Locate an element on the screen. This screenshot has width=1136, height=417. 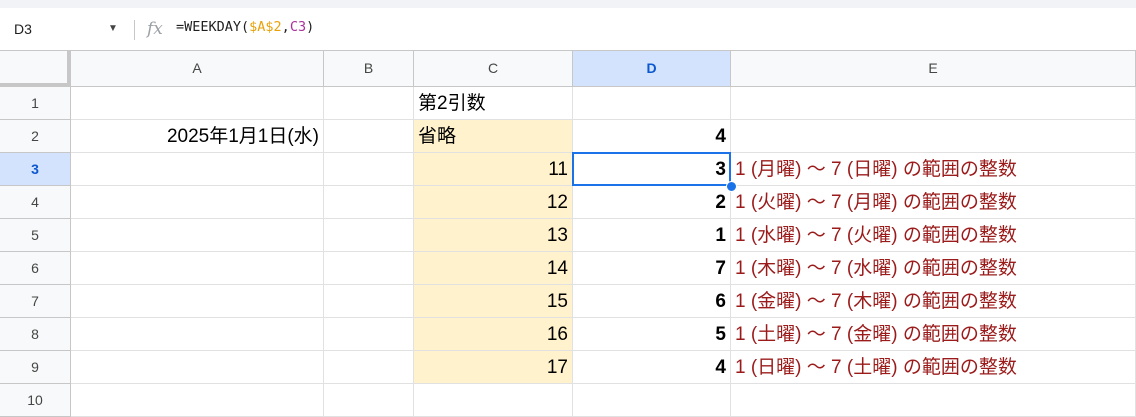
formula-input: =WEEKDAY($A$2,C3) is located at coordinates (245, 29).